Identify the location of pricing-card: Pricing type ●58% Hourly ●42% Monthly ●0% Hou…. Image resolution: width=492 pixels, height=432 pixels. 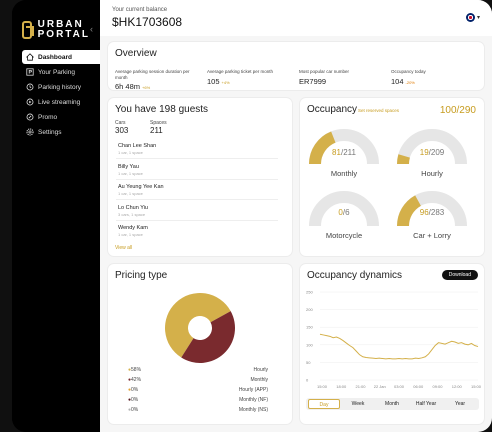
(200, 344).